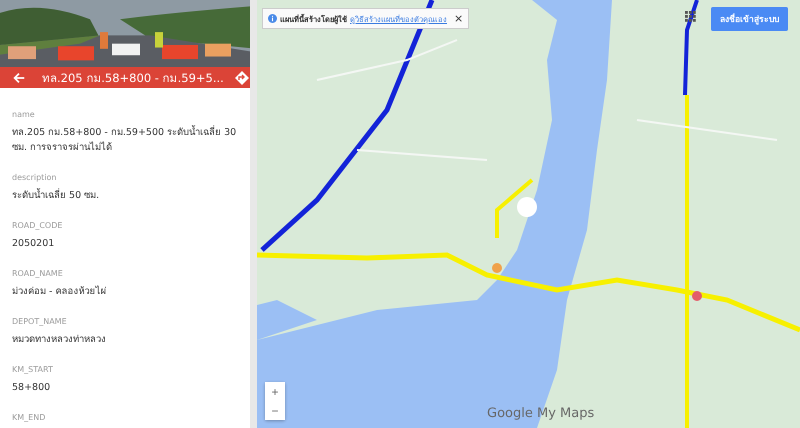  Describe the element at coordinates (749, 19) in the screenshot. I see `sign-in-button: ลงชื่อเข้าสู่ระบบ` at that location.